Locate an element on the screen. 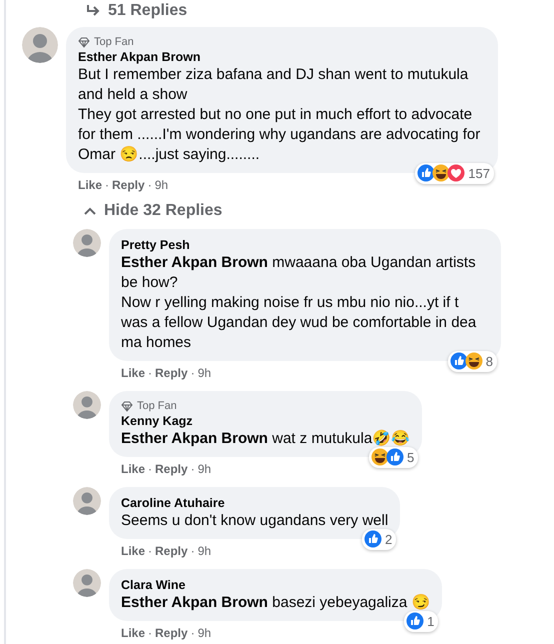 The image size is (554, 644). hide-replies-link: Hide 32 Replies is located at coordinates (163, 211).